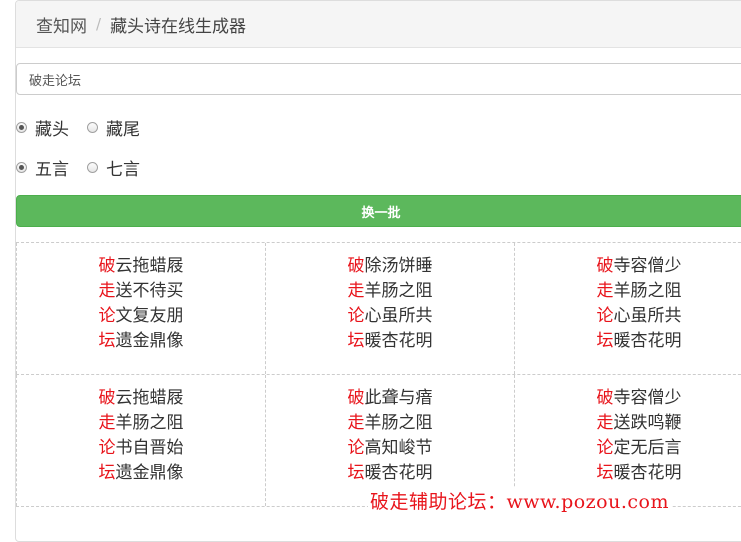  What do you see at coordinates (21, 127) in the screenshot?
I see `radio-button-head` at bounding box center [21, 127].